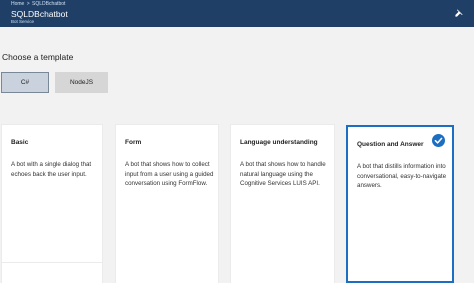  I want to click on template-title: Basic, so click(20, 142).